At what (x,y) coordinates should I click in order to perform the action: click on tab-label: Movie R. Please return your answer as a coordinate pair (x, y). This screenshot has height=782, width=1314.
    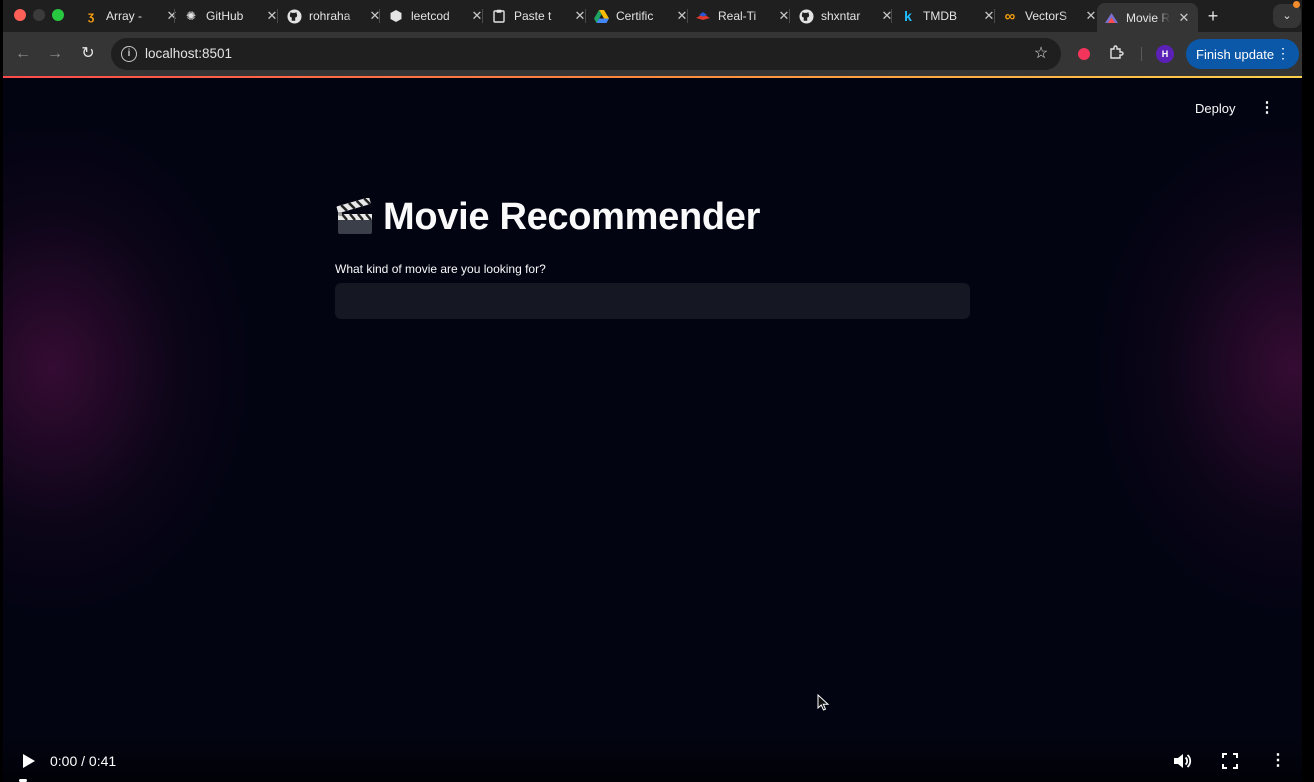
    Looking at the image, I should click on (1148, 17).